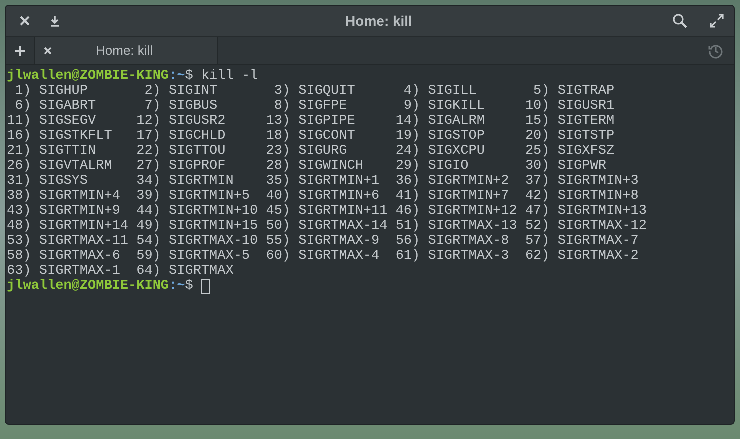  Describe the element at coordinates (48, 181) in the screenshot. I see `signal-entry: 31) SIGSYS` at that location.